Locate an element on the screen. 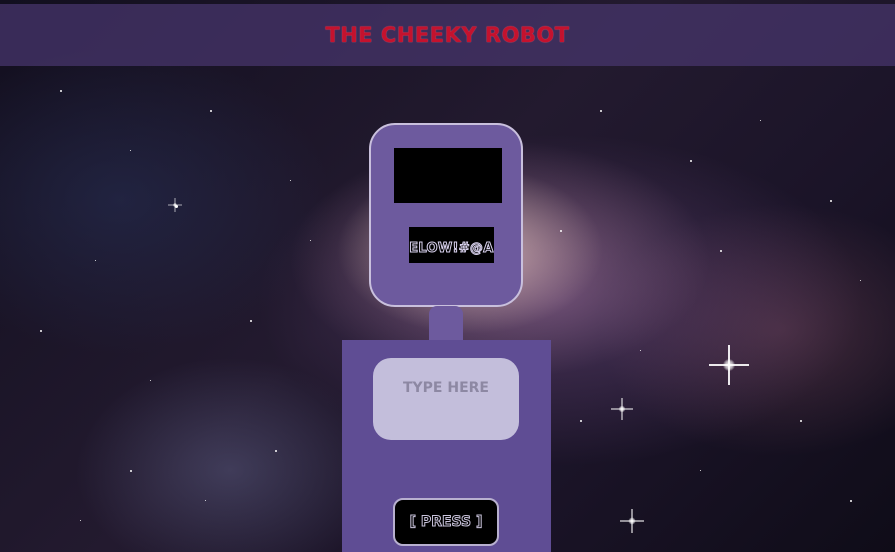  press-button: [ PRESS ] is located at coordinates (446, 522).